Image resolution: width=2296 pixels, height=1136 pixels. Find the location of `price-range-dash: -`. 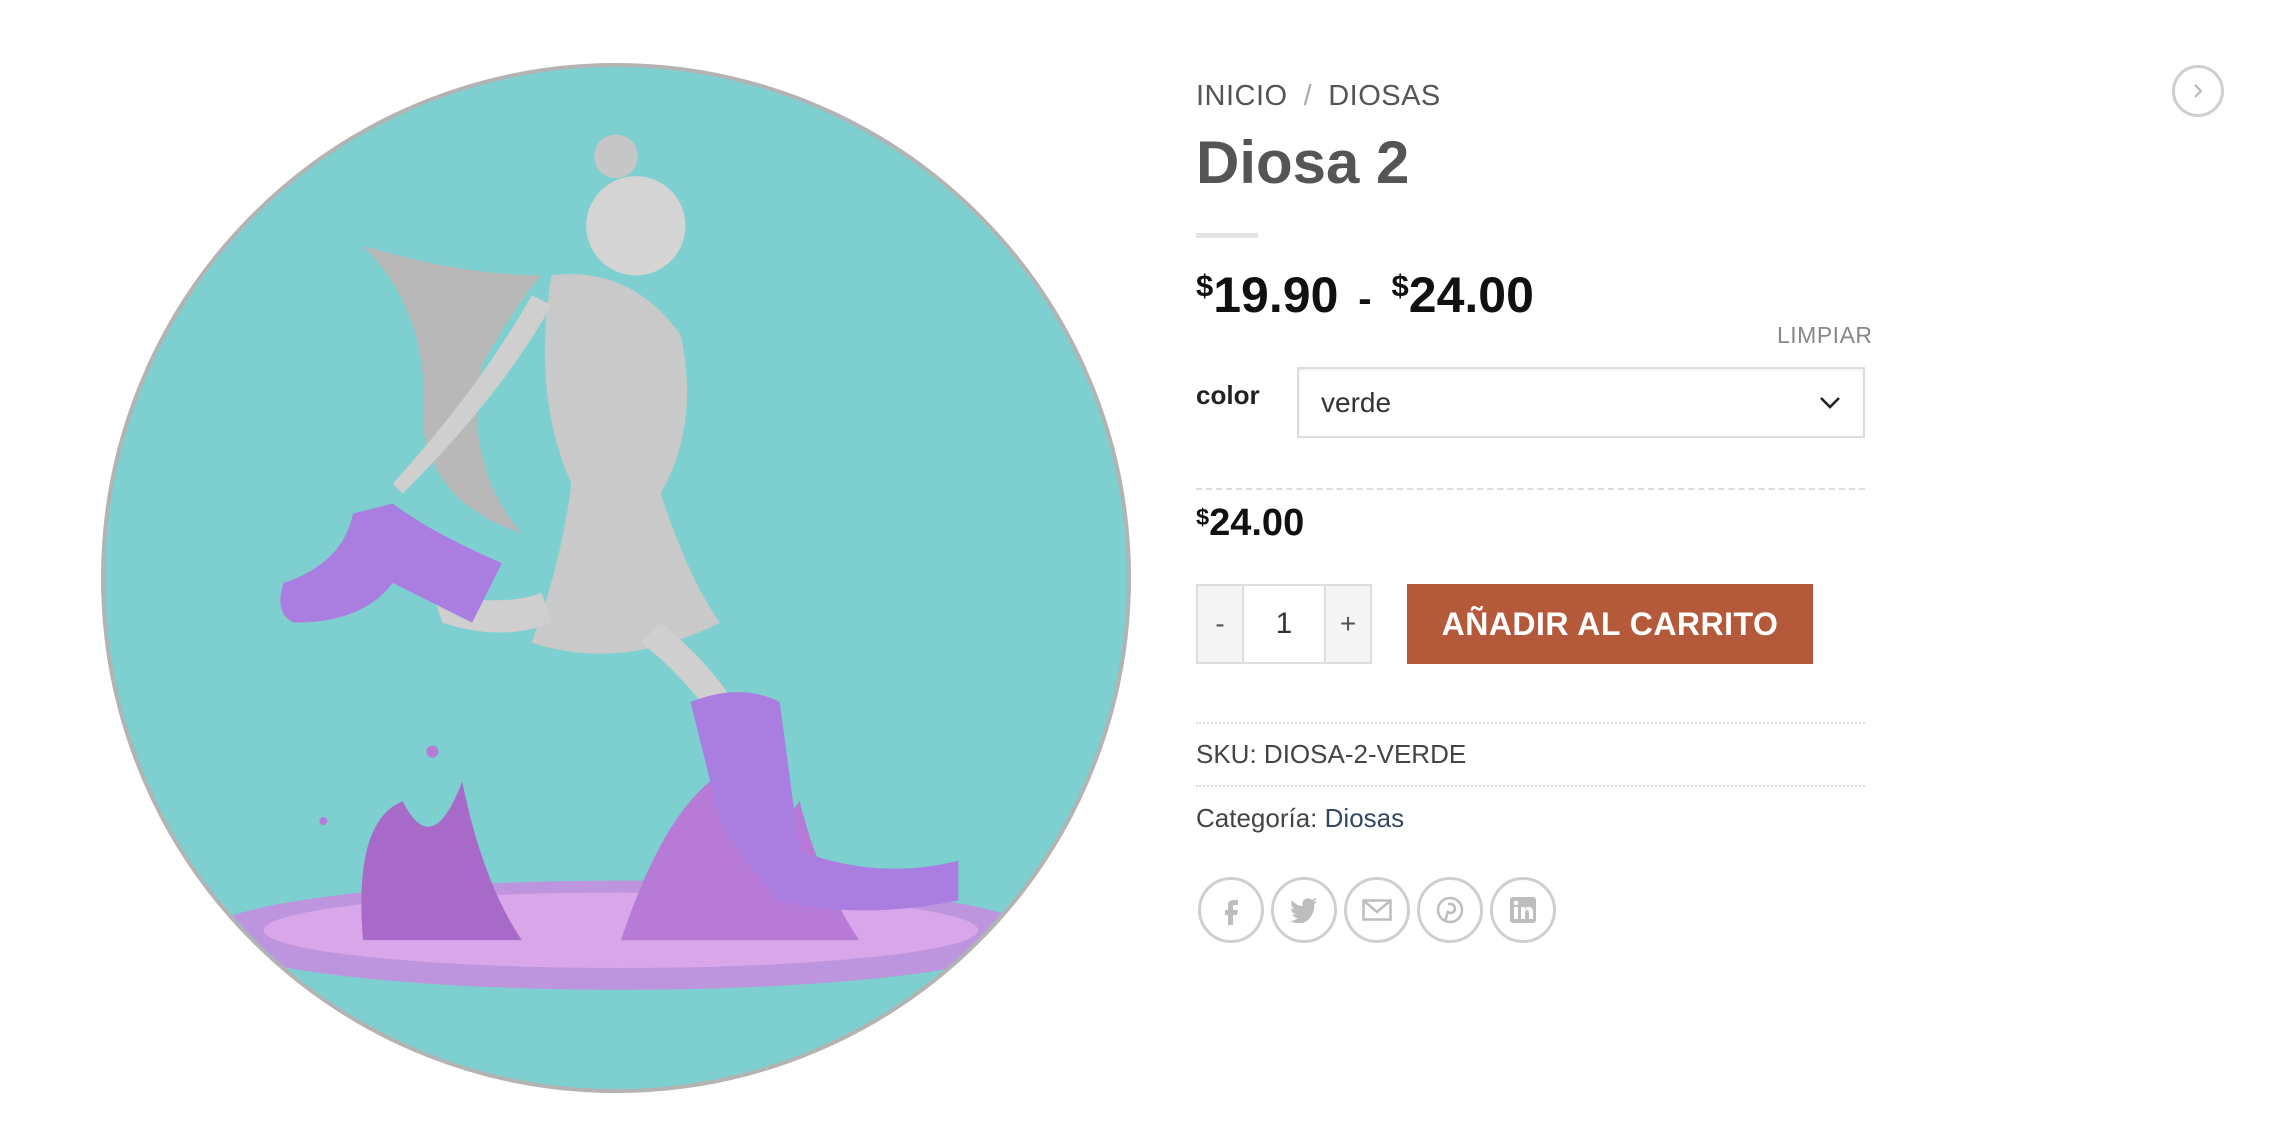

price-range-dash: - is located at coordinates (1365, 299).